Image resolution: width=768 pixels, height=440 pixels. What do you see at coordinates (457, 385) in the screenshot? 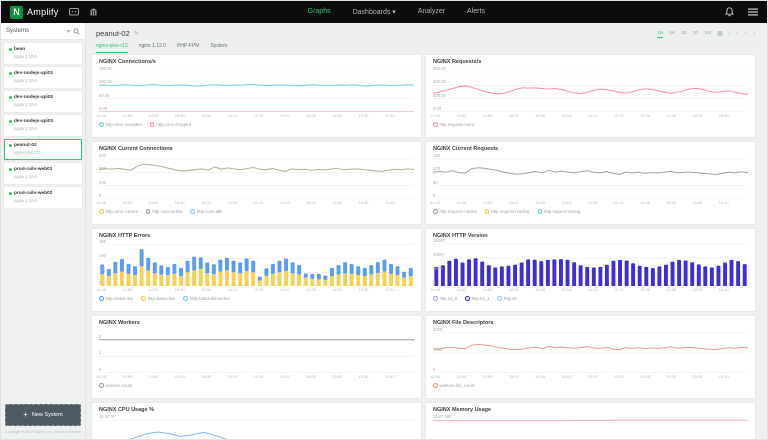
I see `legend-label: workers.fds_count` at bounding box center [457, 385].